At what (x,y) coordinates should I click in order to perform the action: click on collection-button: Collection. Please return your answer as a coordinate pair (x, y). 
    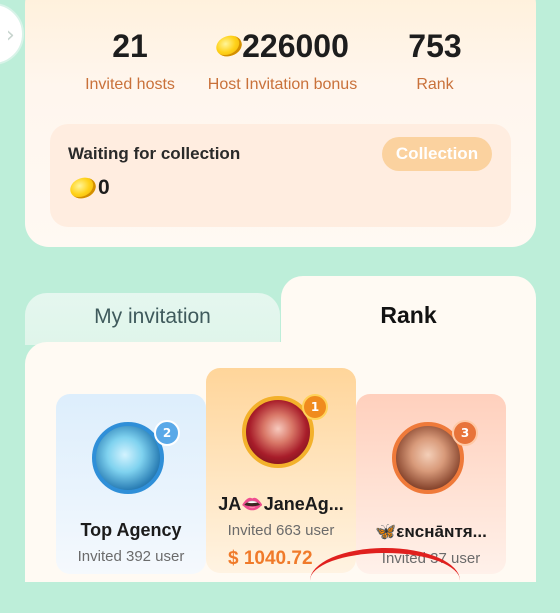
    Looking at the image, I should click on (437, 154).